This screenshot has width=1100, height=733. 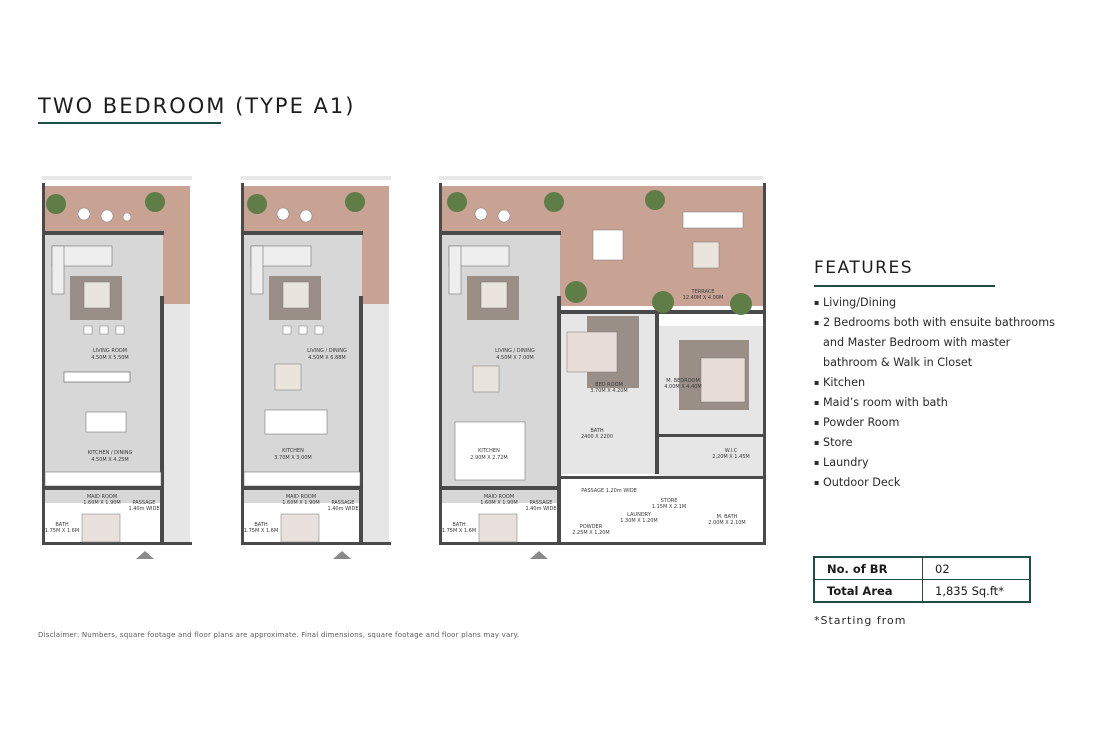 I want to click on feature-item: Outdoor Deck, so click(x=939, y=483).